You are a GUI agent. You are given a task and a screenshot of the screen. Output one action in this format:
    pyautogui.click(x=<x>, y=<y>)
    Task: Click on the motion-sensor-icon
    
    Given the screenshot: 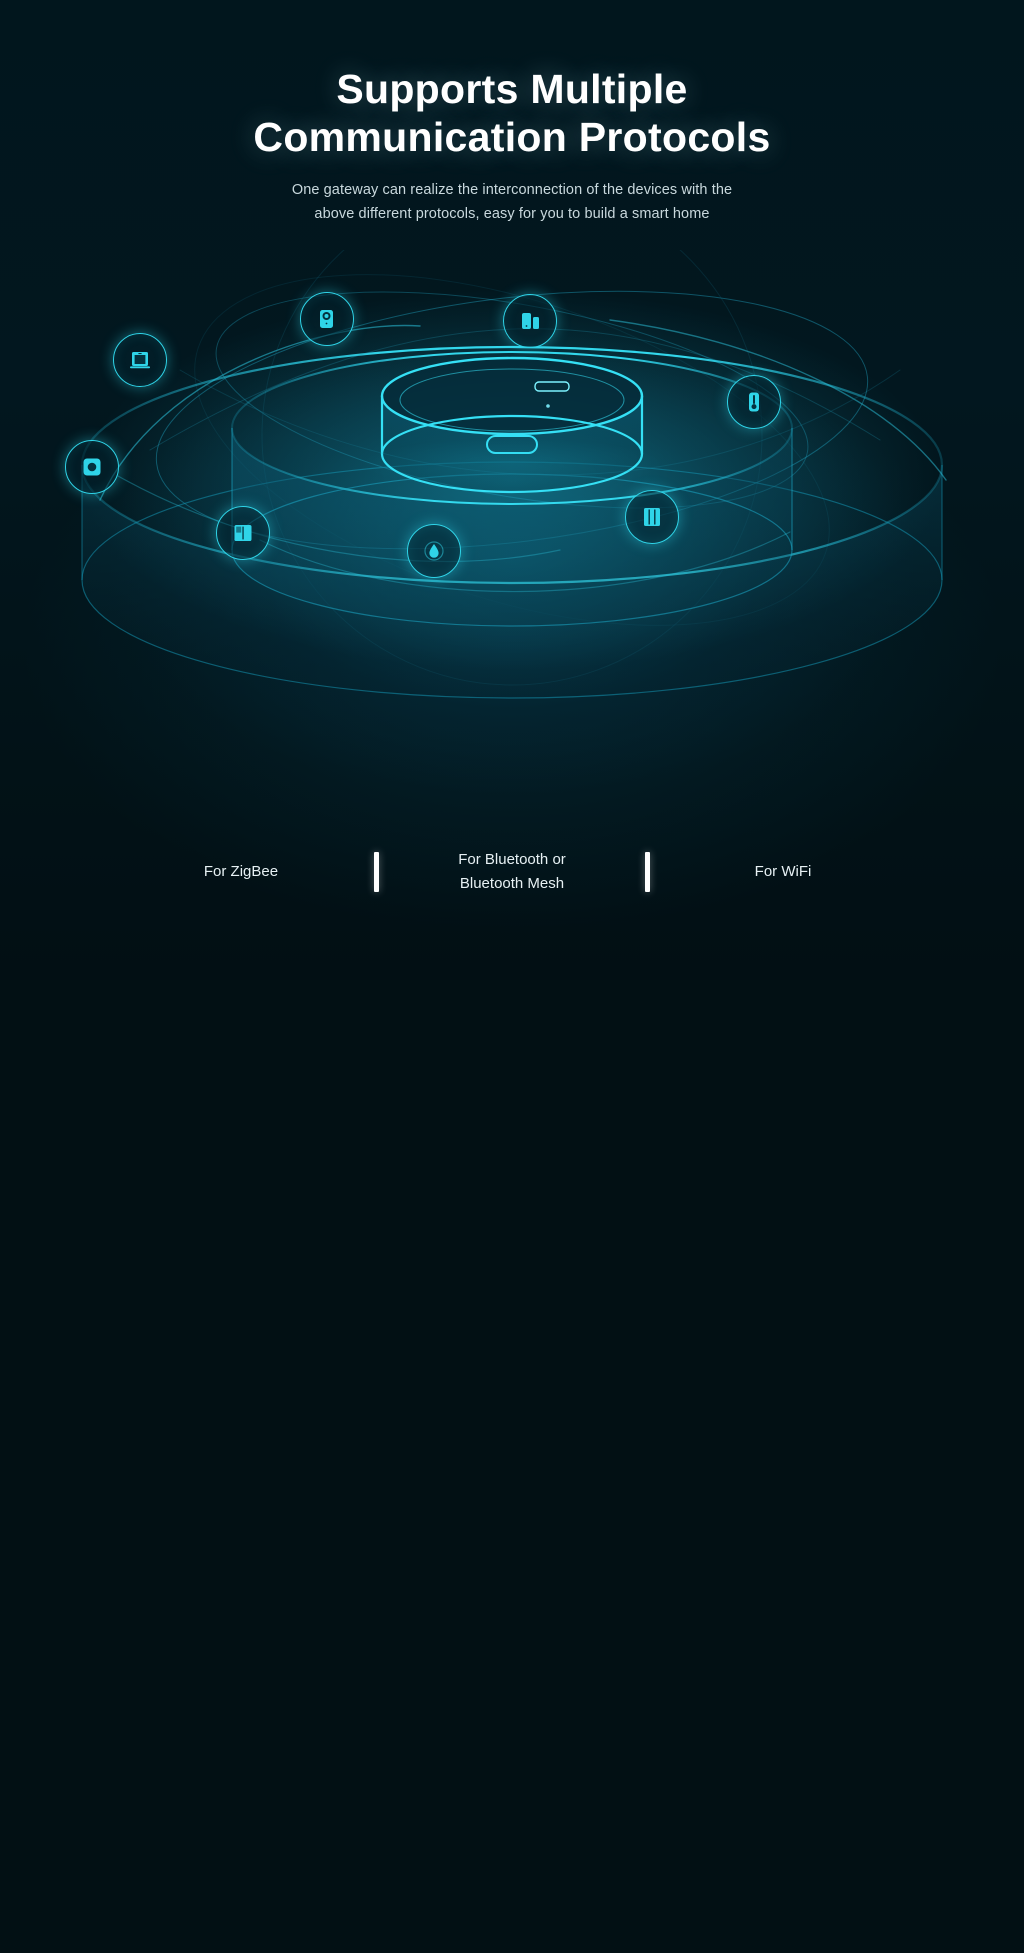 What is the action you would take?
    pyautogui.click(x=92, y=467)
    